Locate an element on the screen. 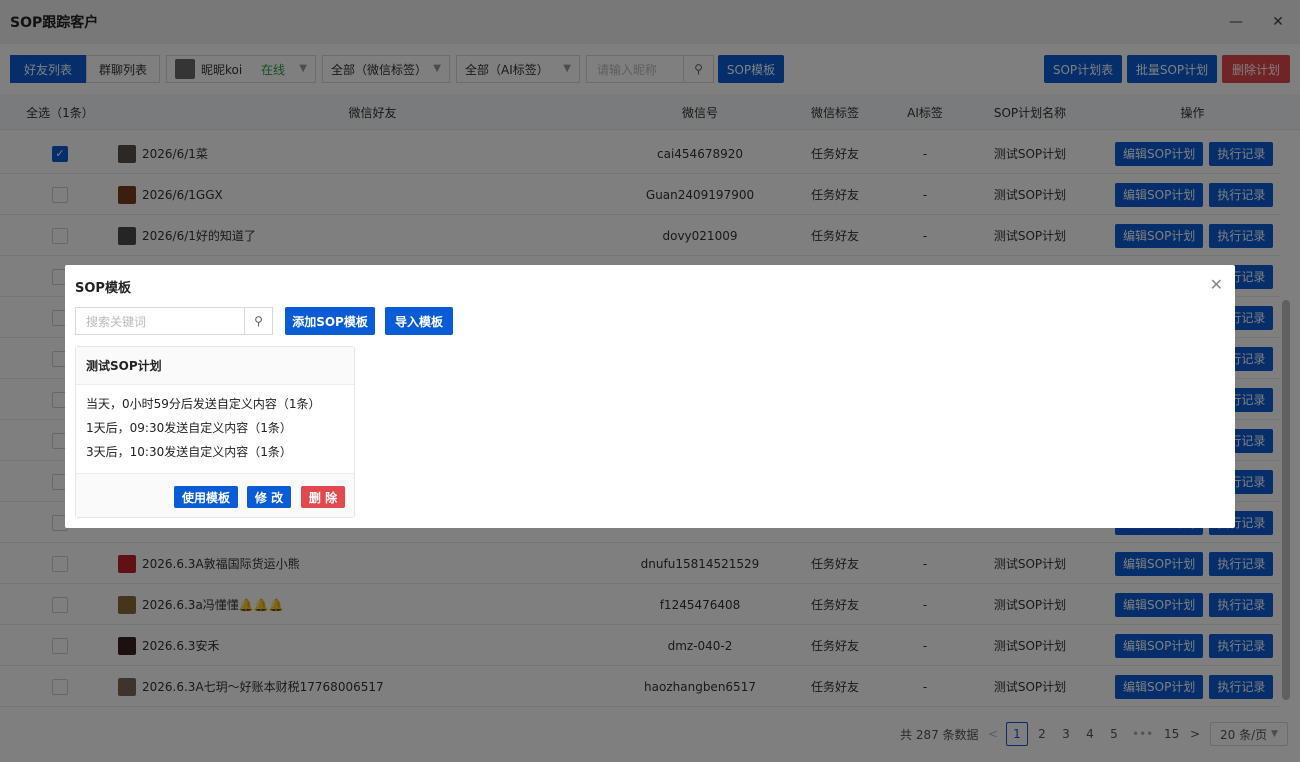 Image resolution: width=1300 pixels, height=762 pixels. dialog-close-icon: ✕ is located at coordinates (1216, 284).